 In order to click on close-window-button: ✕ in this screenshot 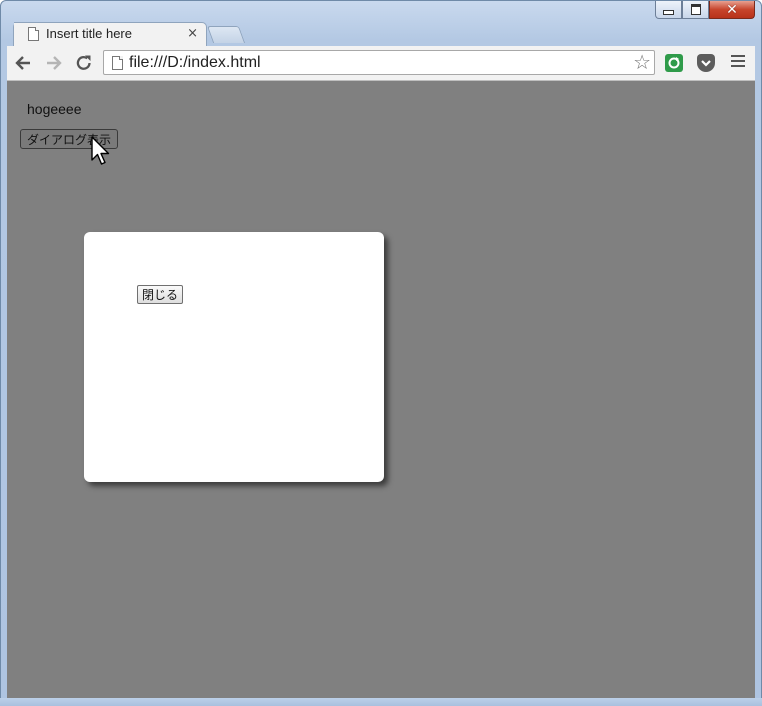, I will do `click(732, 10)`.